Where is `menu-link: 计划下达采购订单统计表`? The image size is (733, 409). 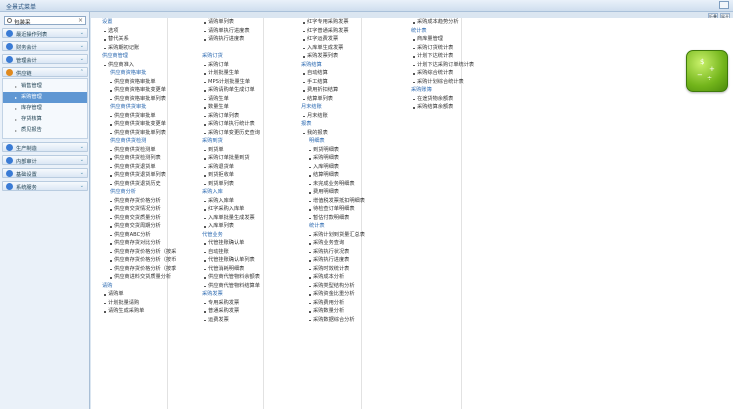 menu-link: 计划下达采购订单统计表 is located at coordinates (442, 65).